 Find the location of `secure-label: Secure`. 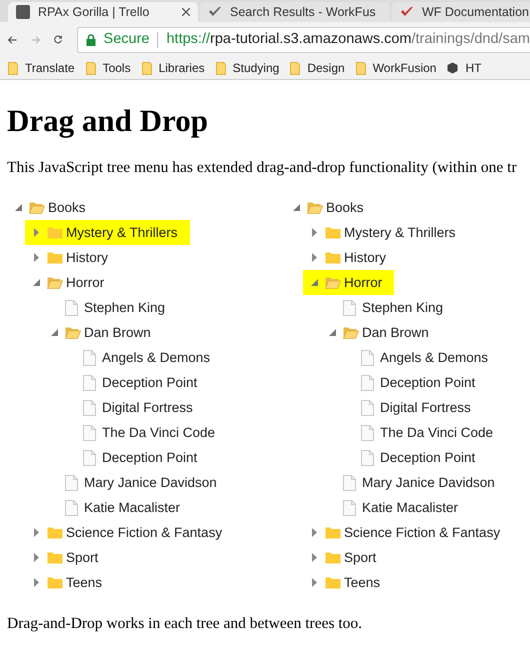

secure-label: Secure is located at coordinates (127, 39).